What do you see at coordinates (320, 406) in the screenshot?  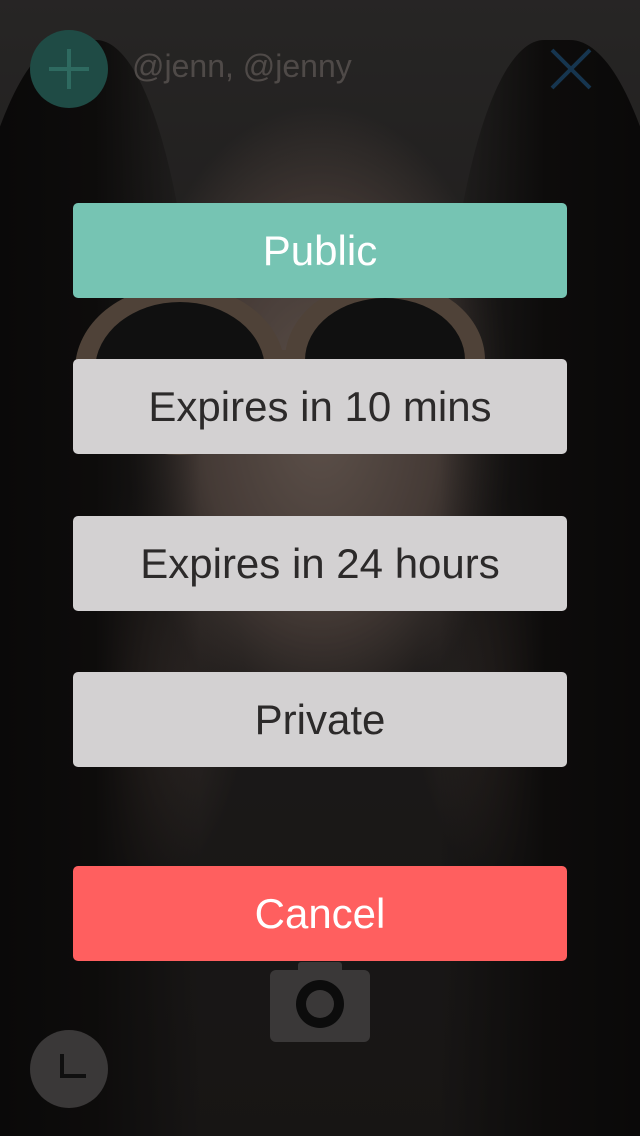 I see `expires-10-mins-option-button: Expires in 10 mins` at bounding box center [320, 406].